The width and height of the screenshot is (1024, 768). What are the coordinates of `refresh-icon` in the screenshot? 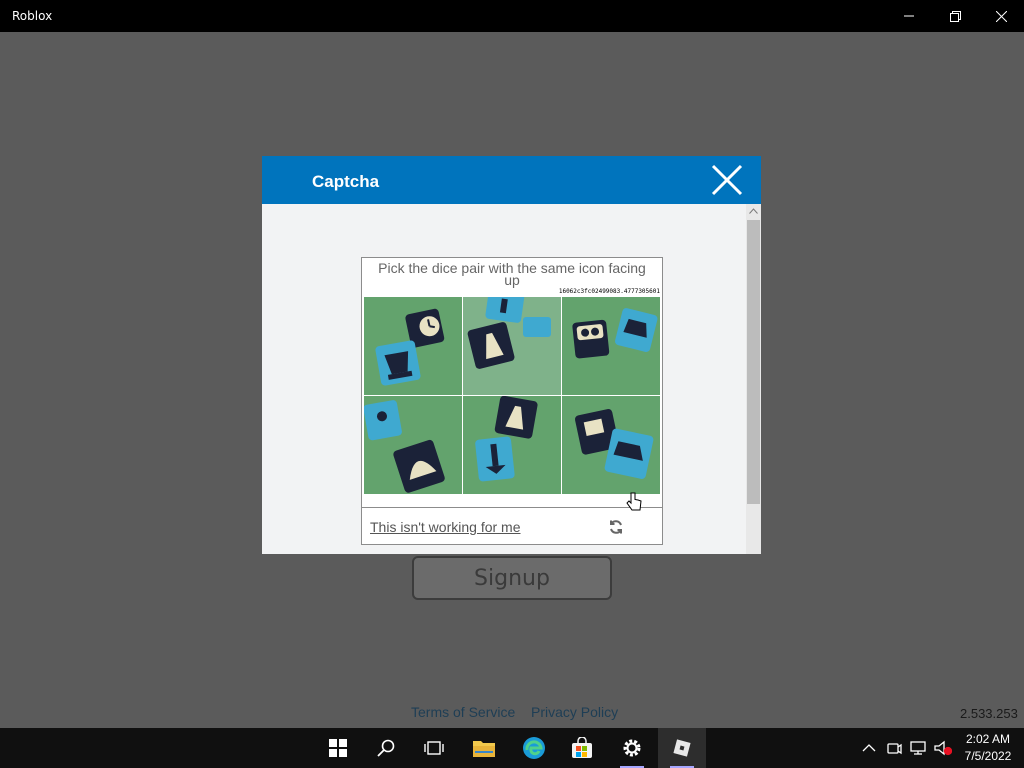 It's located at (616, 527).